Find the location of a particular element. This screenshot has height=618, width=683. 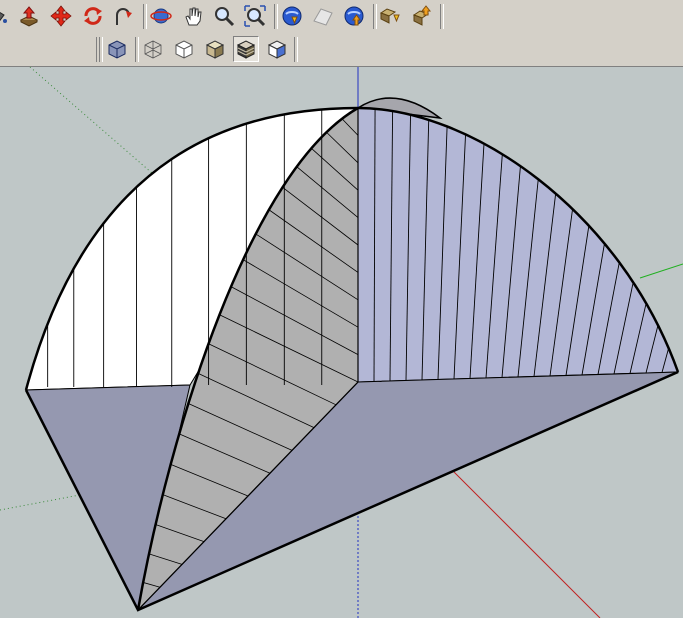

move-icon is located at coordinates (61, 16).